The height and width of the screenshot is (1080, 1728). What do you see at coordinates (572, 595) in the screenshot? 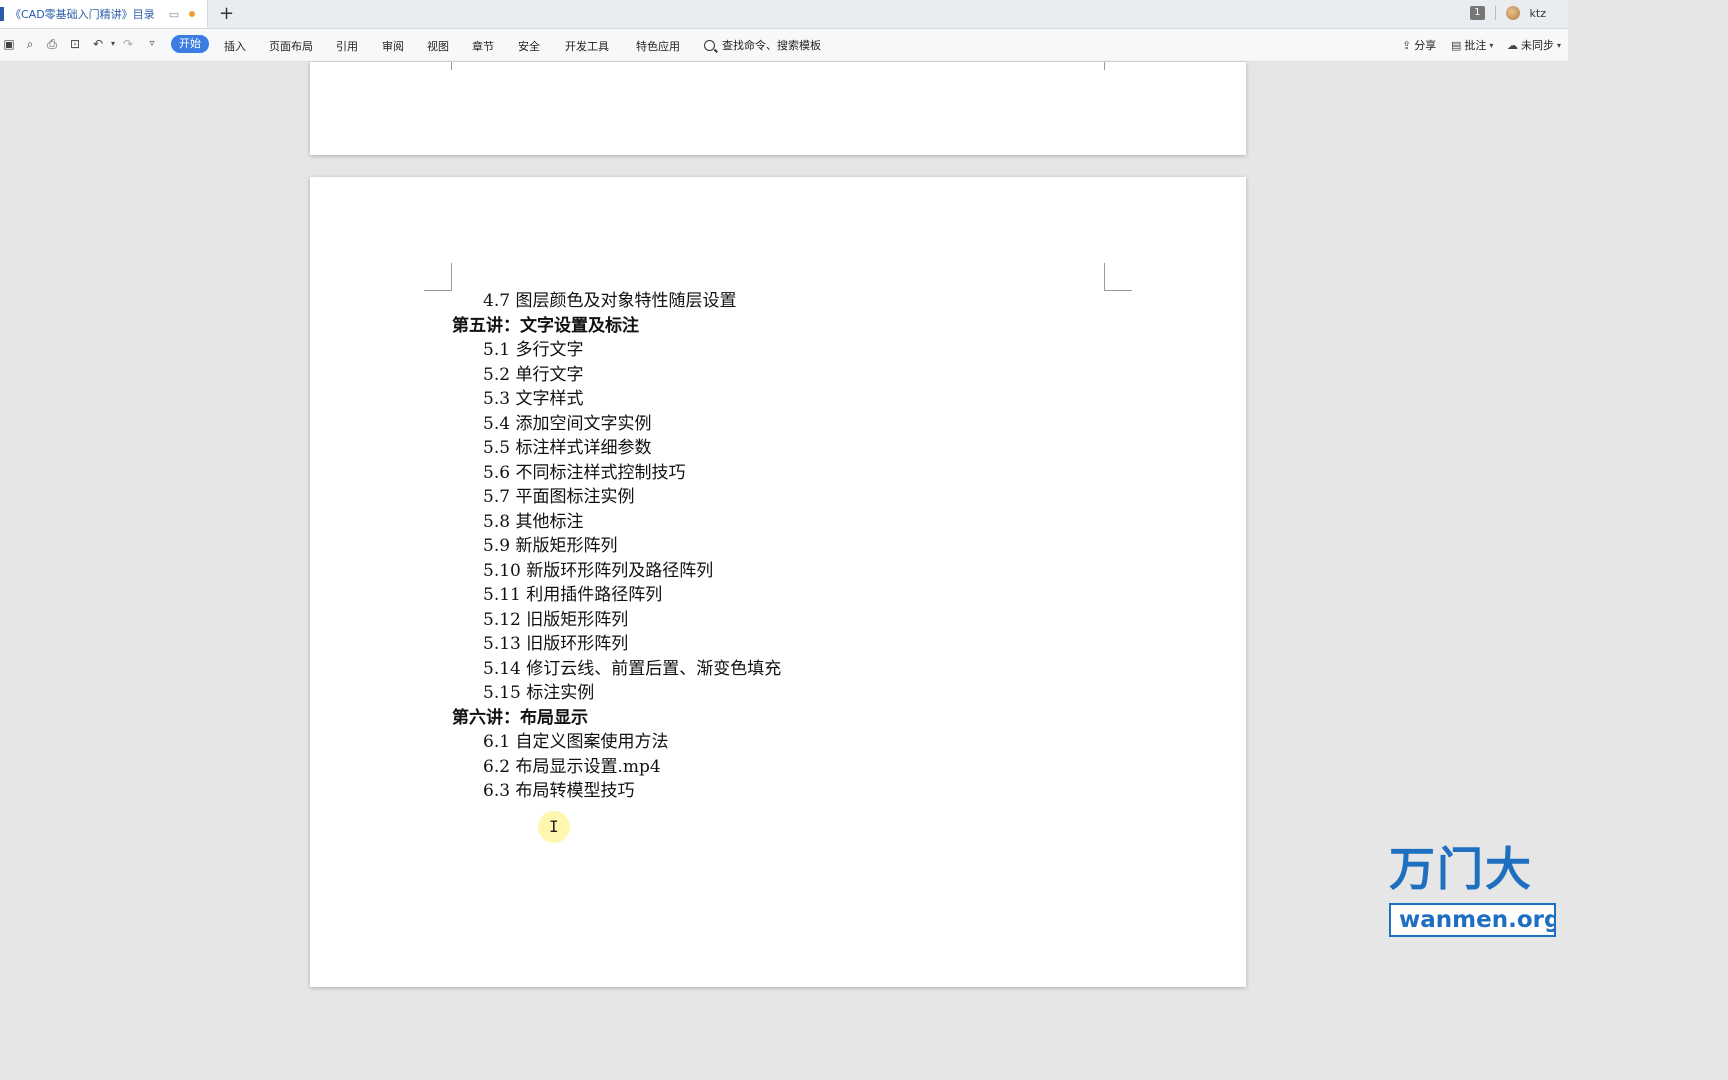
I see `toc-entry: 5.11 利用插件路径阵列` at bounding box center [572, 595].